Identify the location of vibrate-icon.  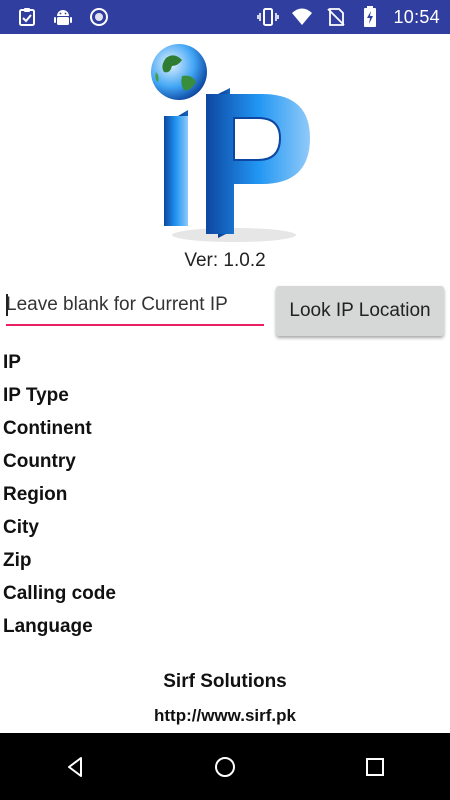
(268, 17).